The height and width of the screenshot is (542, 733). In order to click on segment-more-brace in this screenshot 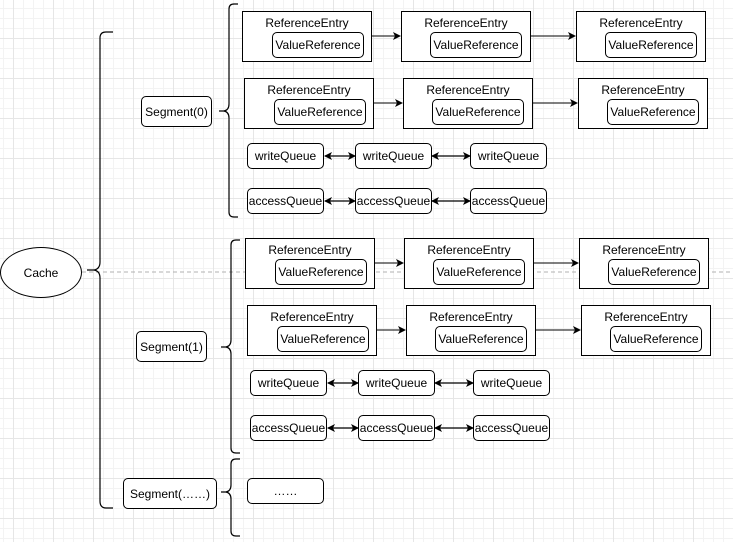, I will do `click(230, 497)`.